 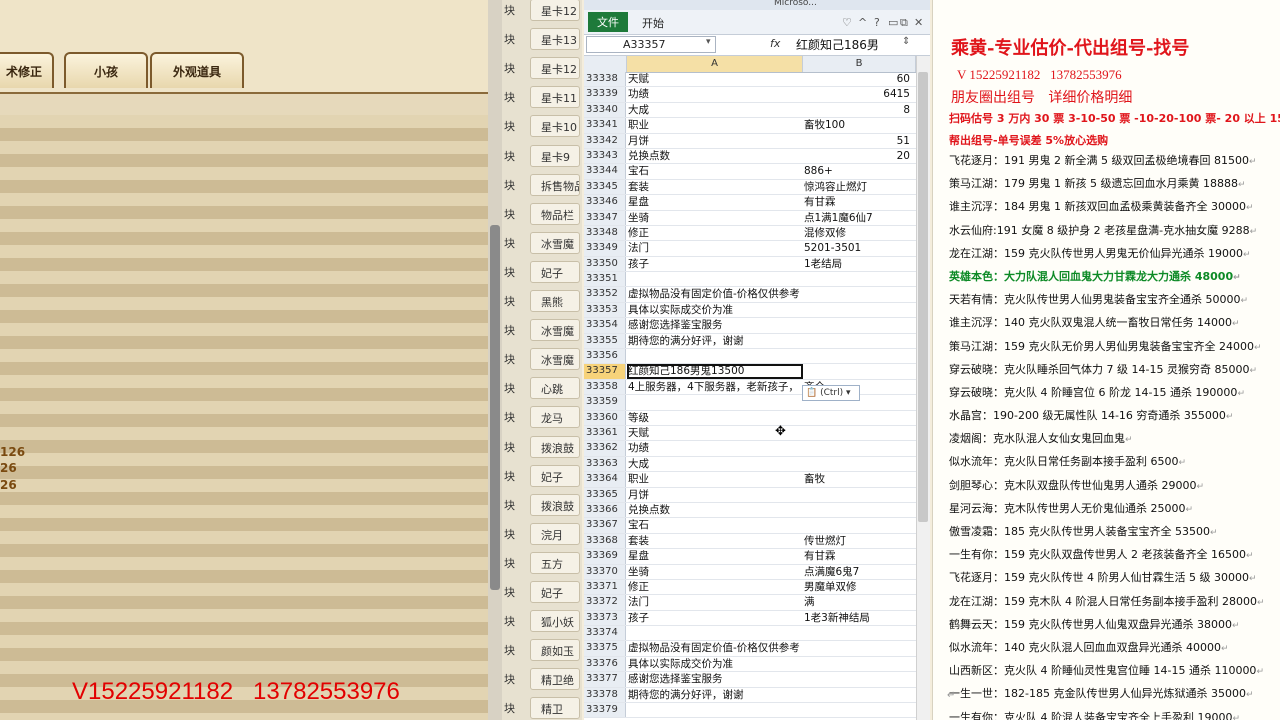 What do you see at coordinates (715, 371) in the screenshot?
I see `cell-a: 红颜知己186男鬼13500` at bounding box center [715, 371].